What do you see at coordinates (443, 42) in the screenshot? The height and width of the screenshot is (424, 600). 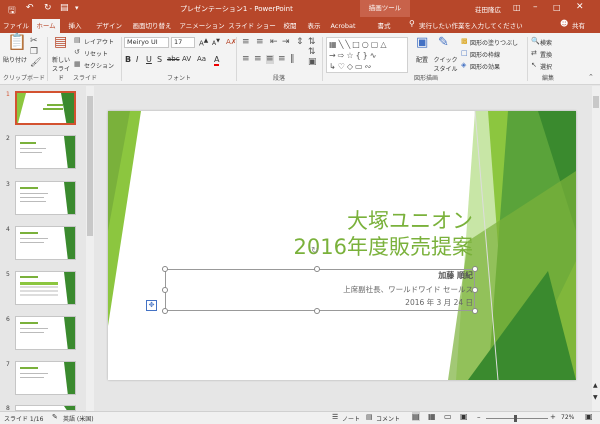 I see `quick-style-icon: ✎` at bounding box center [443, 42].